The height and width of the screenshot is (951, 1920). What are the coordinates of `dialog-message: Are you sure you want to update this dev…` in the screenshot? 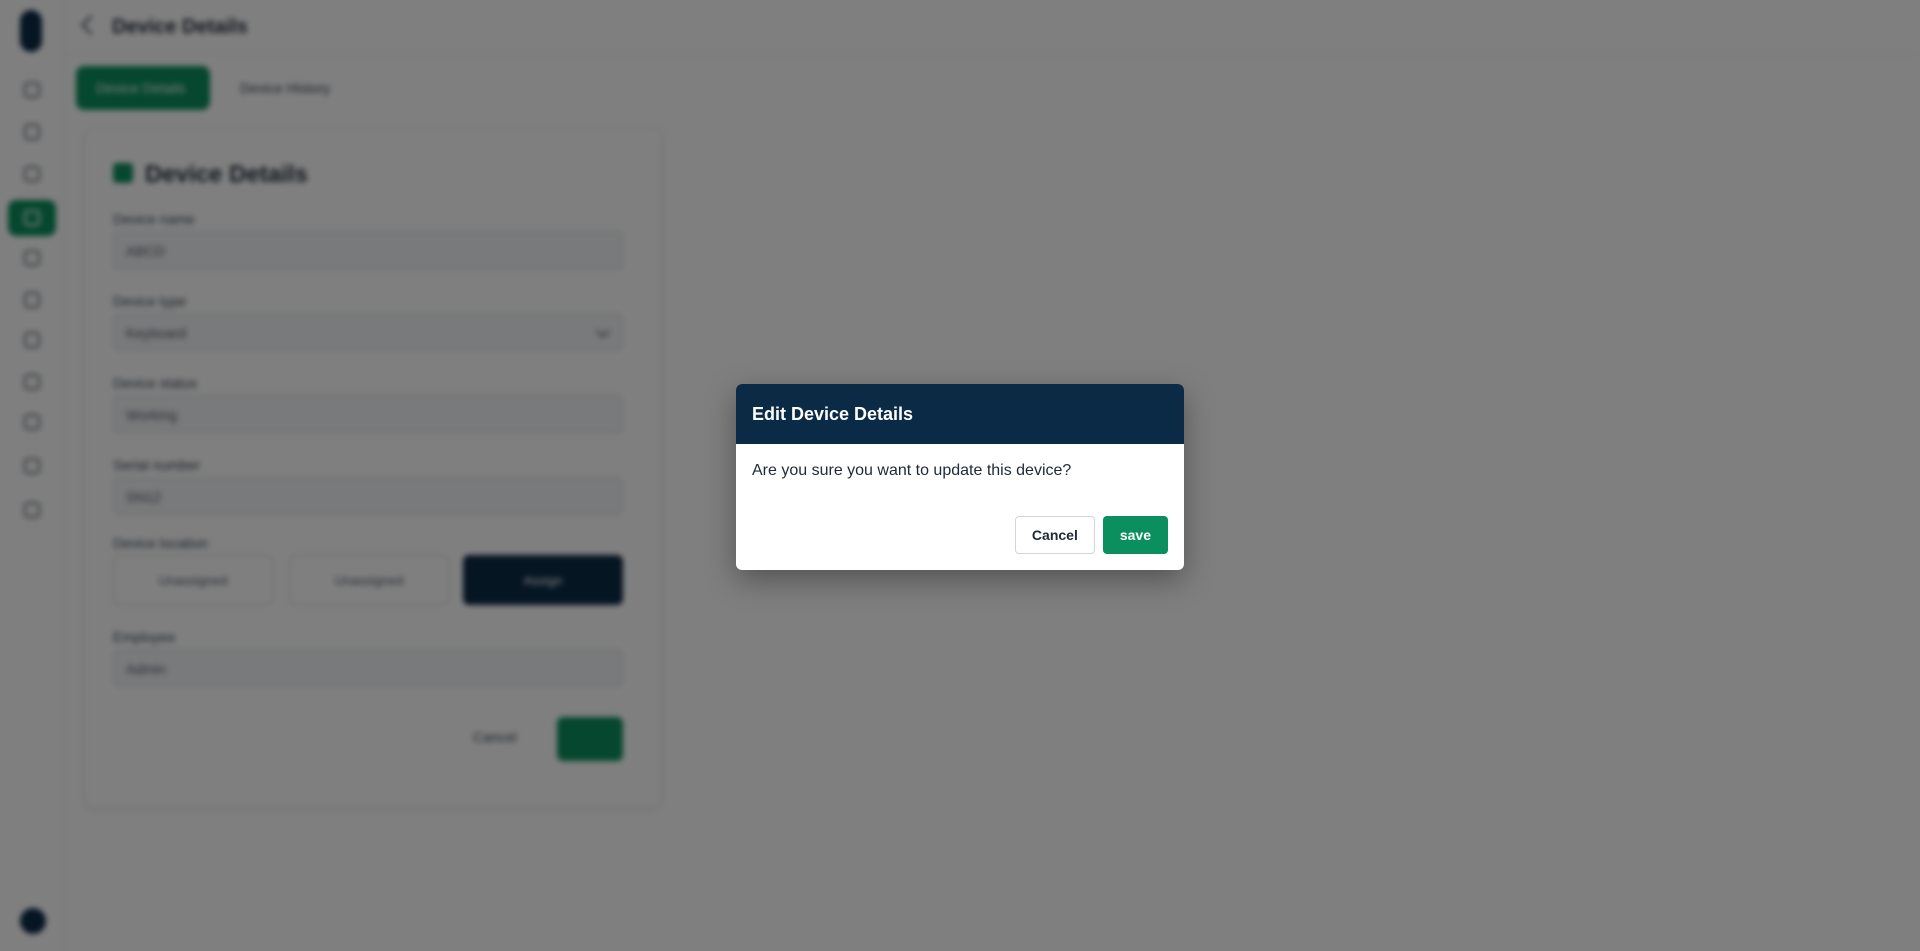 It's located at (912, 470).